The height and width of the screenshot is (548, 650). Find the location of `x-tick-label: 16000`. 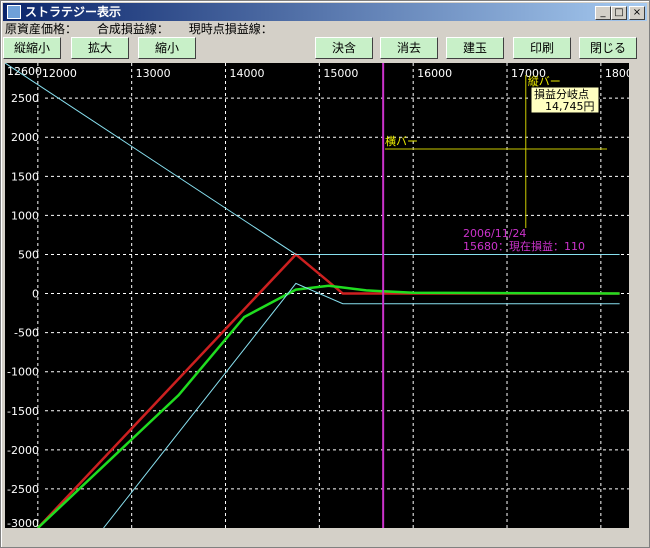

x-tick-label: 16000 is located at coordinates (434, 73).